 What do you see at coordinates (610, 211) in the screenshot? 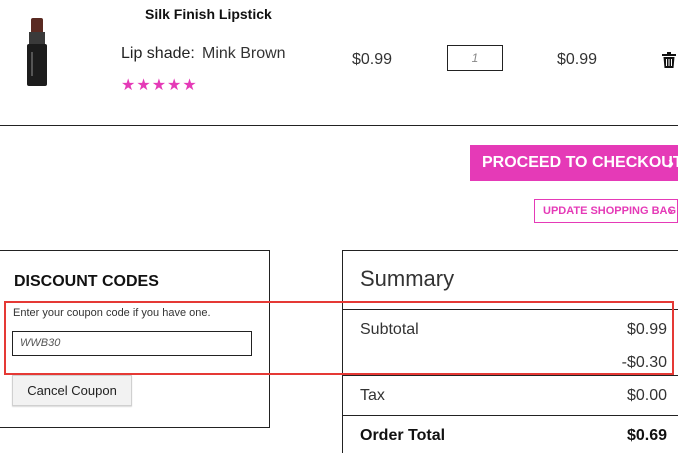
I see `update-label: UPDATE SHOPPING BAG` at bounding box center [610, 211].